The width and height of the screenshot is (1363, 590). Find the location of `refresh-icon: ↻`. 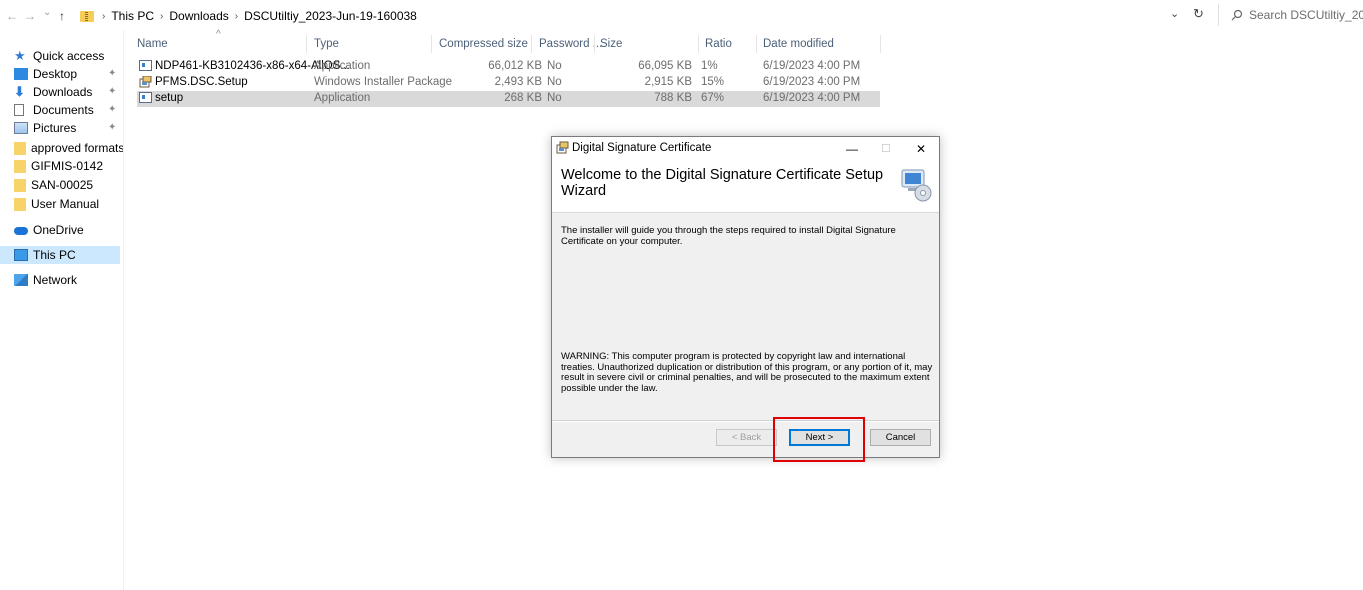

refresh-icon: ↻ is located at coordinates (1198, 14).